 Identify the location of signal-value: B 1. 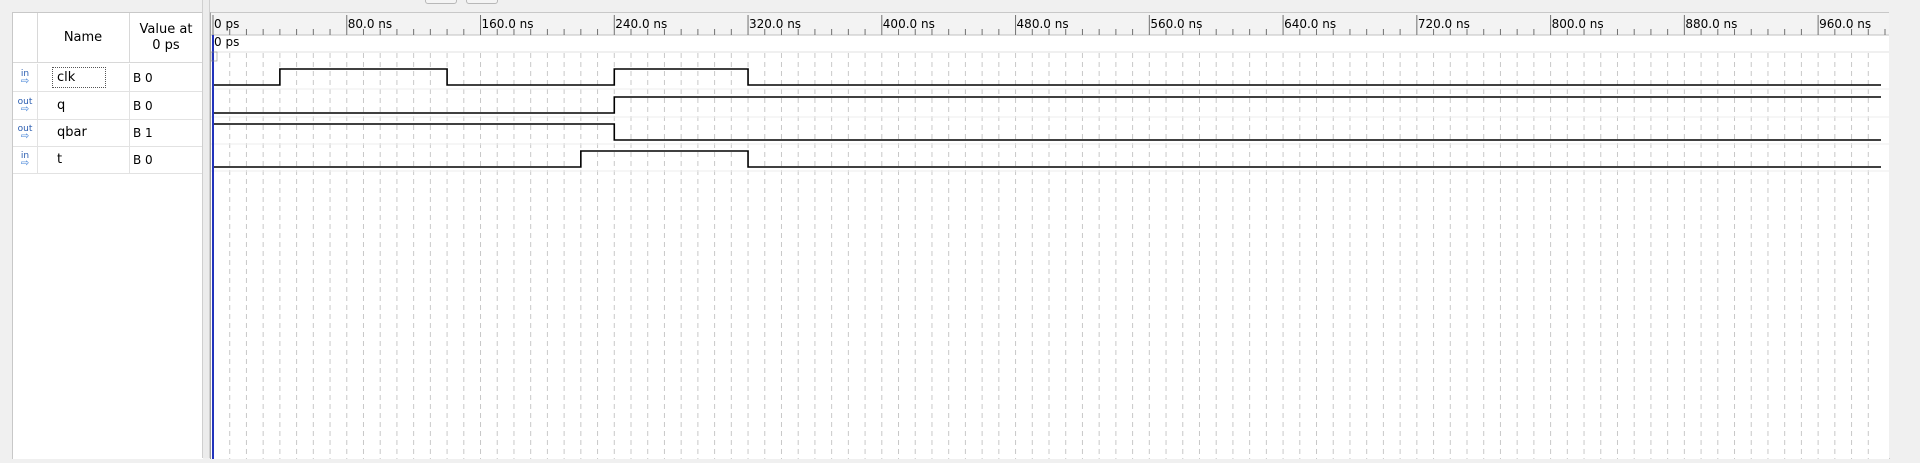
(143, 132).